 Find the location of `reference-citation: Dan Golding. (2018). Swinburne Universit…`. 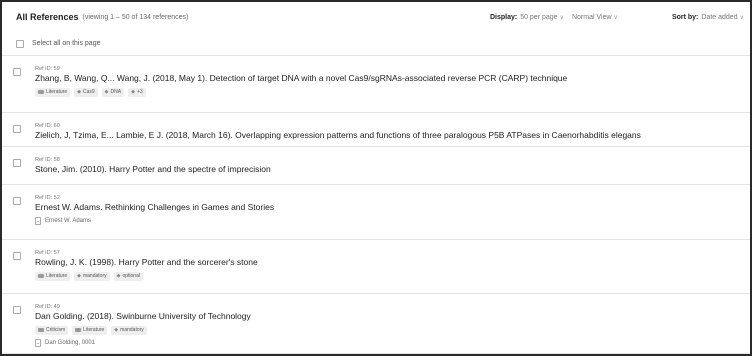

reference-citation: Dan Golding. (2018). Swinburne Universit… is located at coordinates (392, 316).